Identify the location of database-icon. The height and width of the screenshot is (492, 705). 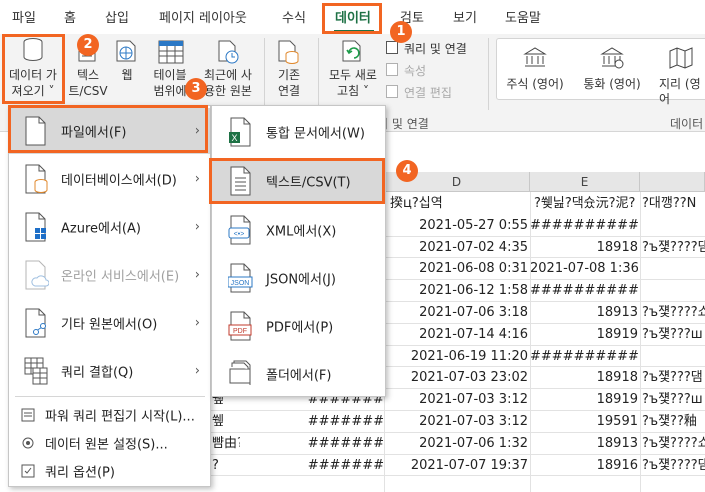
(36, 179).